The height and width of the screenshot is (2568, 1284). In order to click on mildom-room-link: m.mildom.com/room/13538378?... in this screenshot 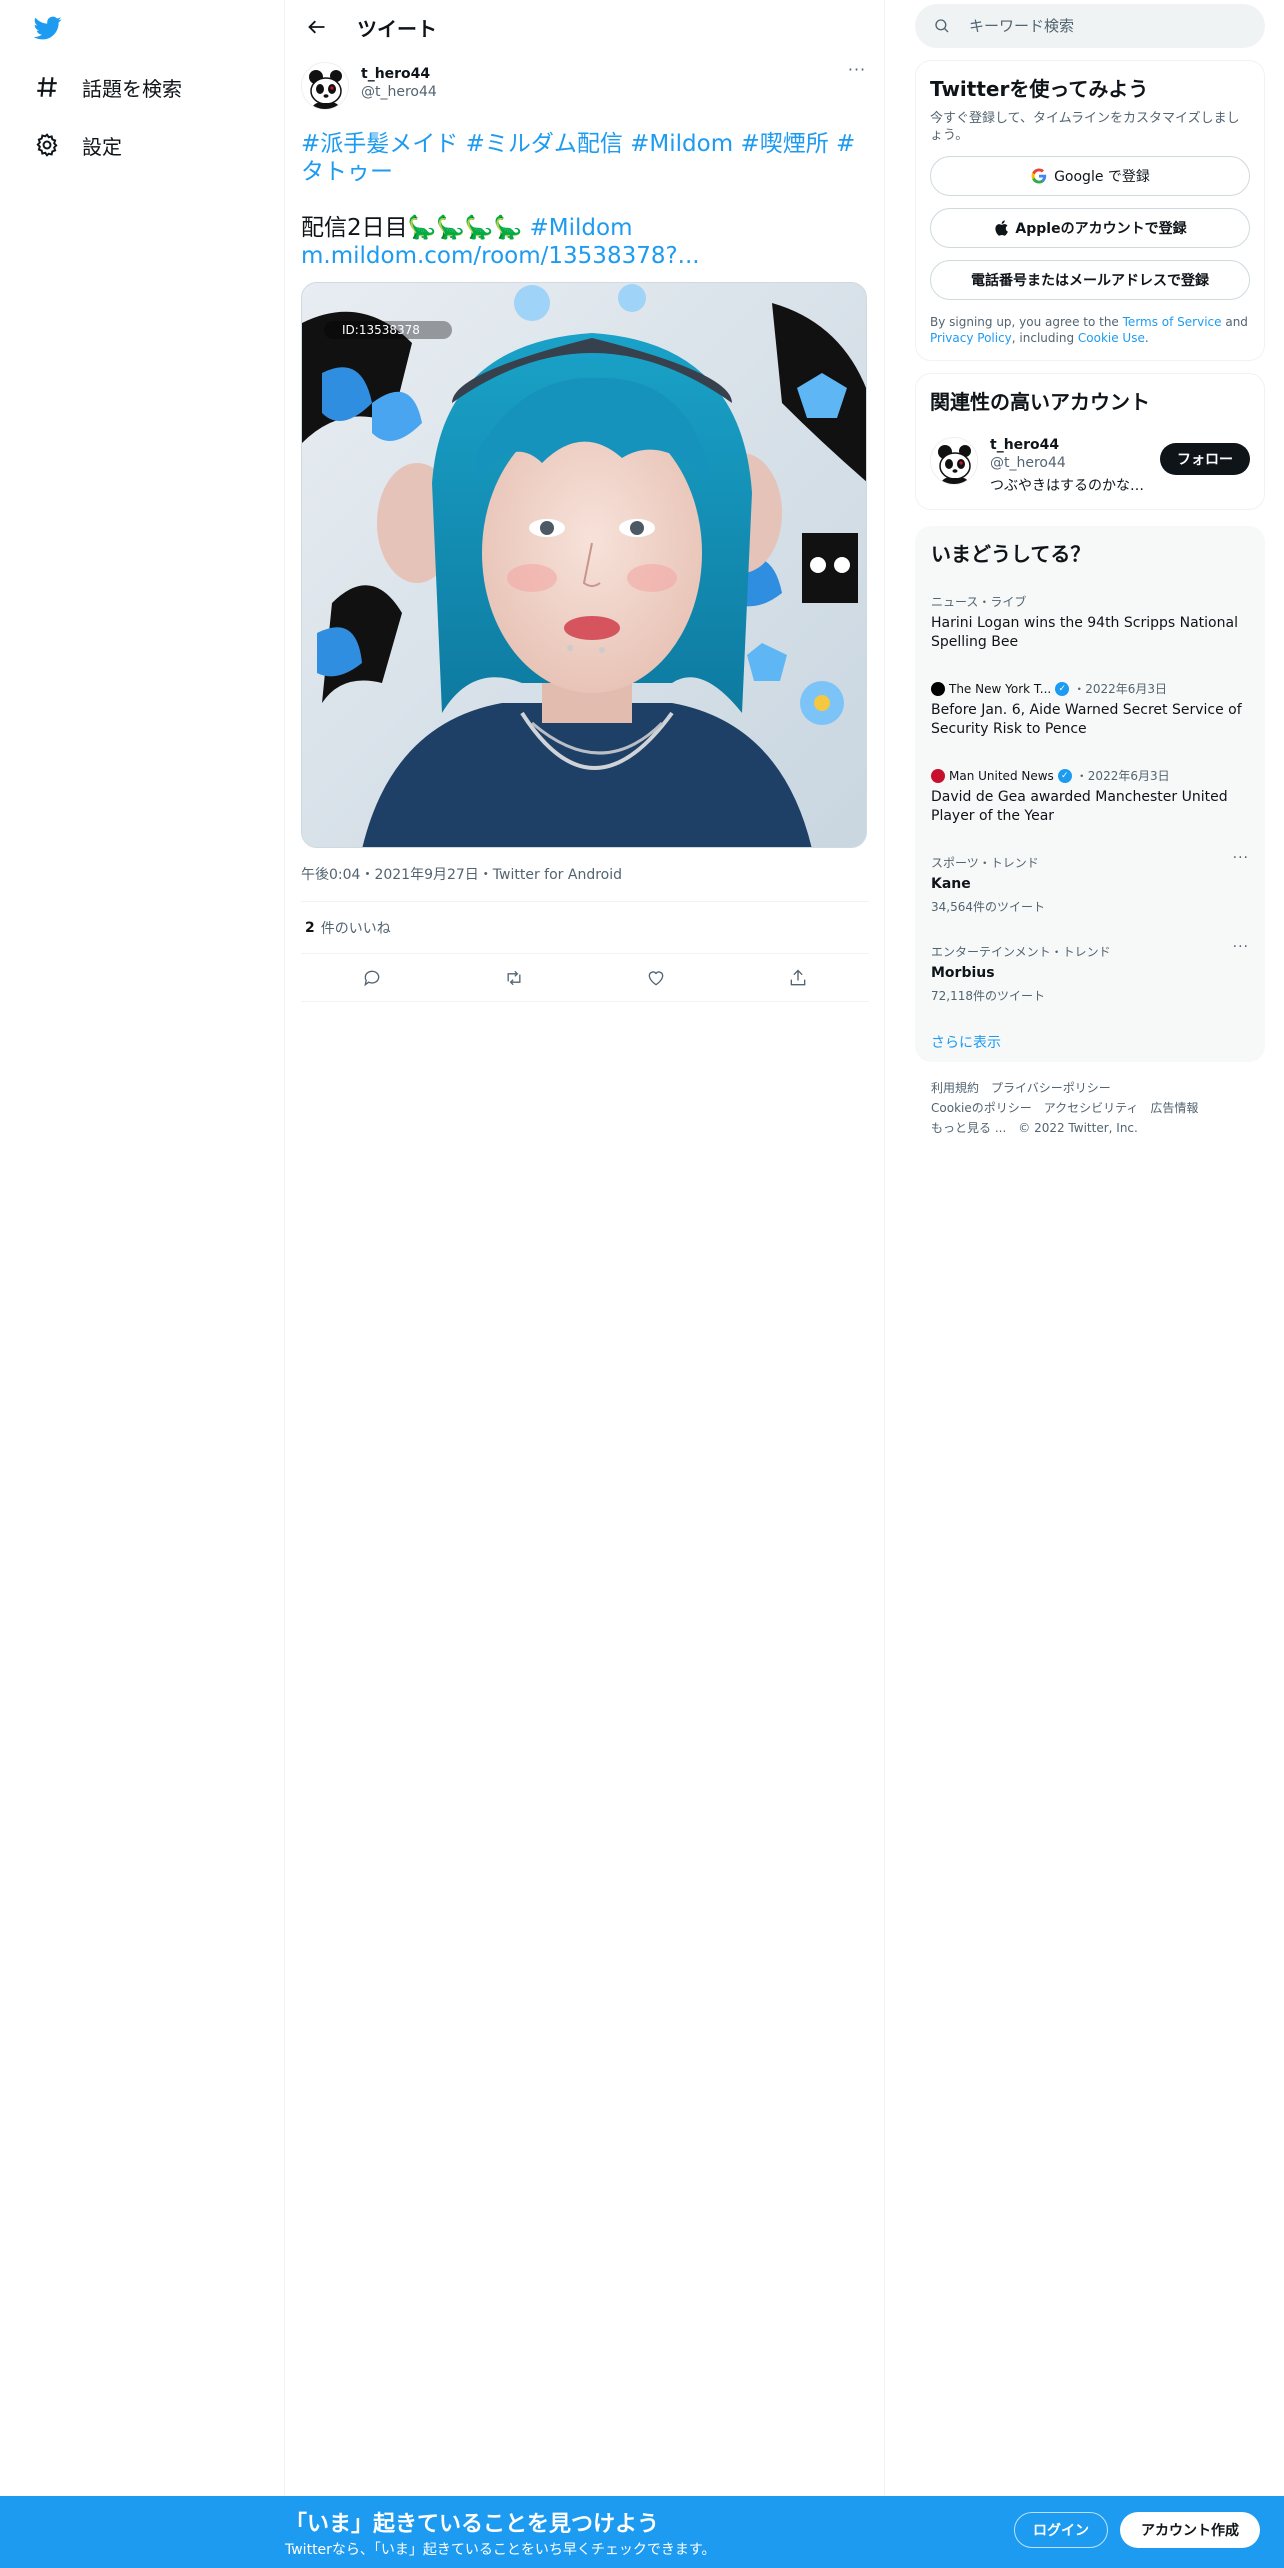, I will do `click(500, 256)`.